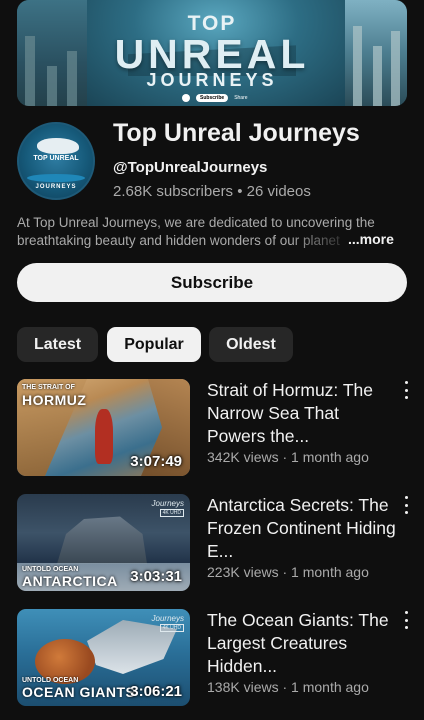 This screenshot has width=424, height=720. What do you see at coordinates (57, 344) in the screenshot?
I see `filter-chip-latest: Latest` at bounding box center [57, 344].